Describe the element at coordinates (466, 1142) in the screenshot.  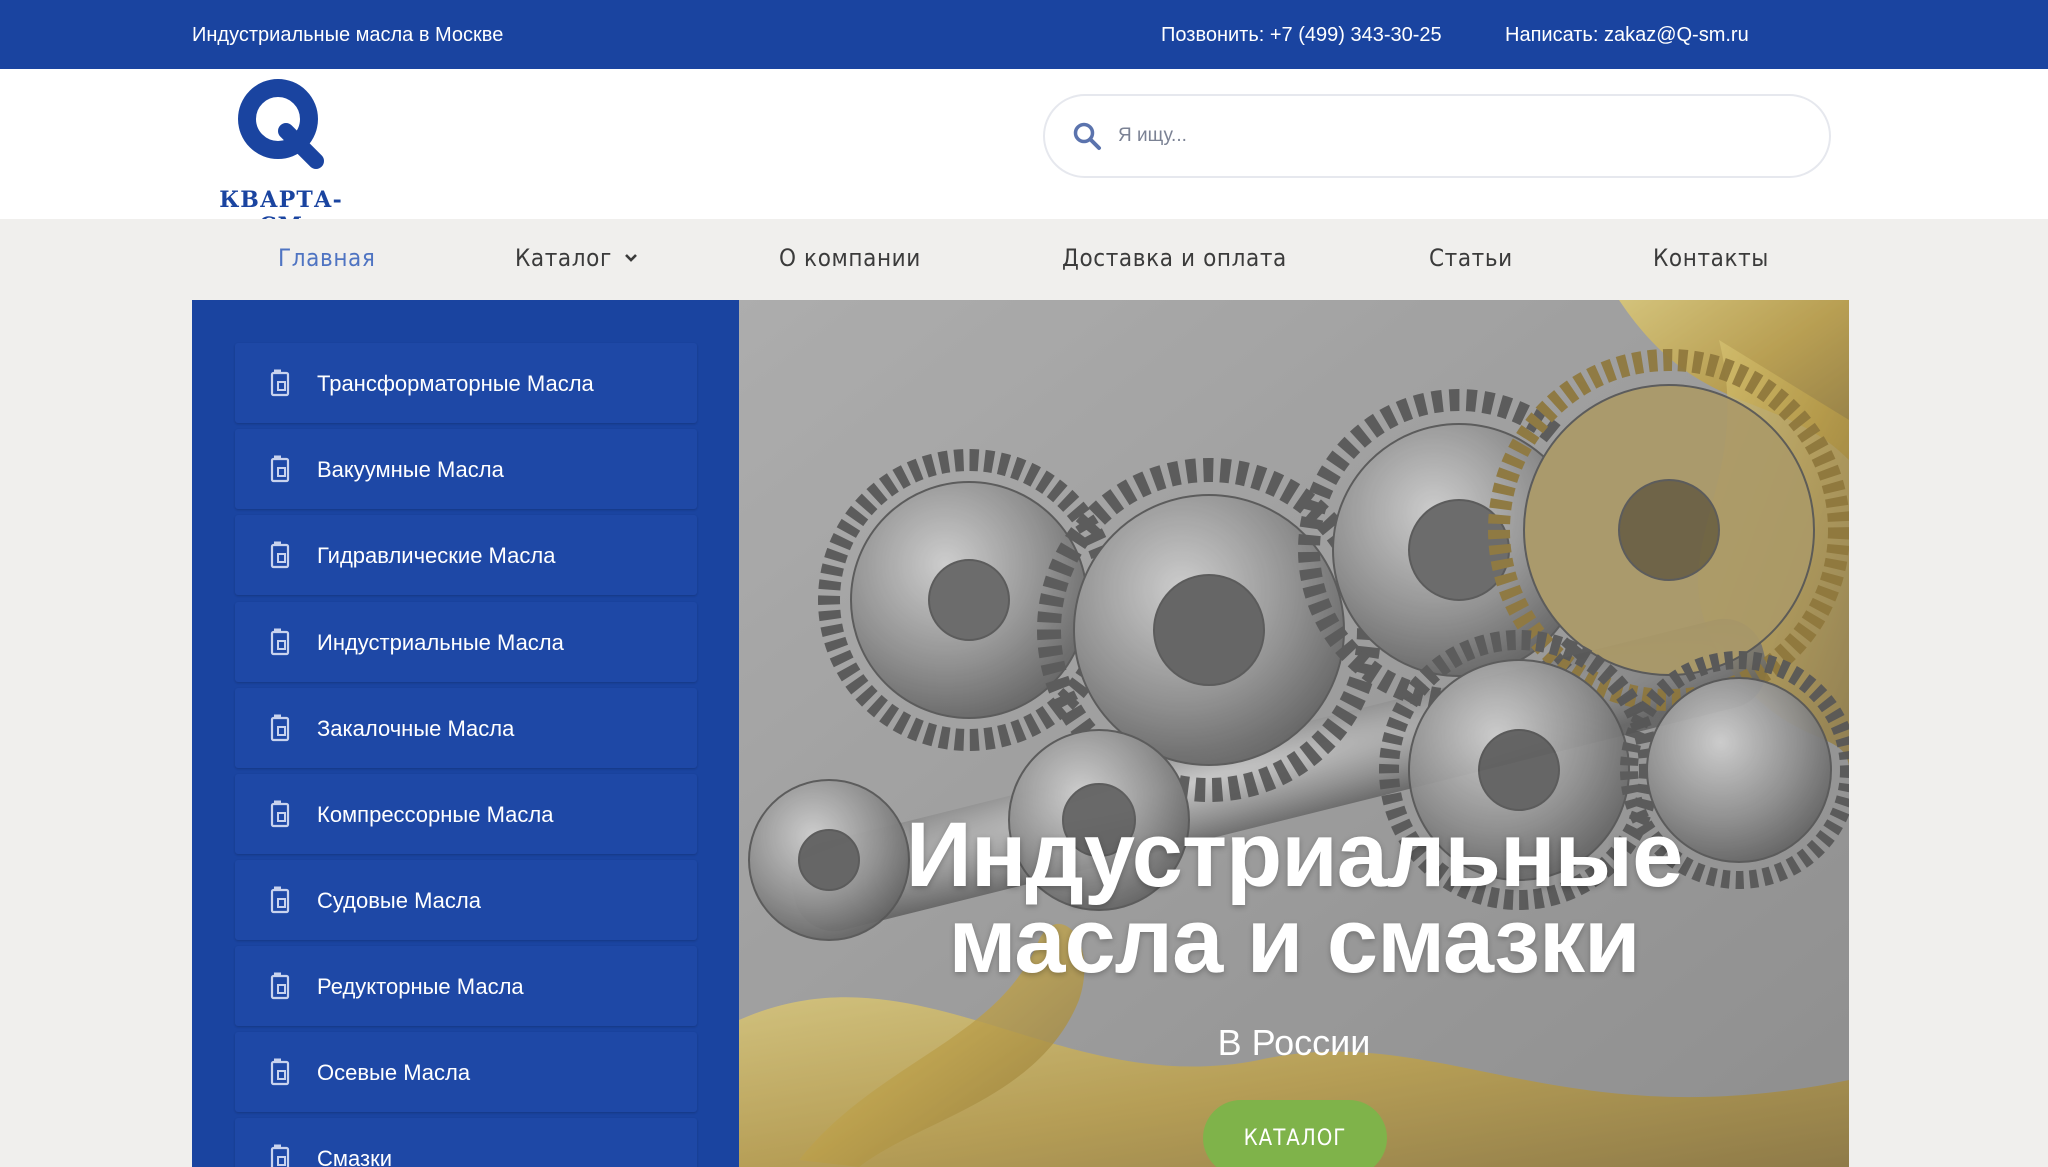
I see `sidebar-item-greases: Смазки` at that location.